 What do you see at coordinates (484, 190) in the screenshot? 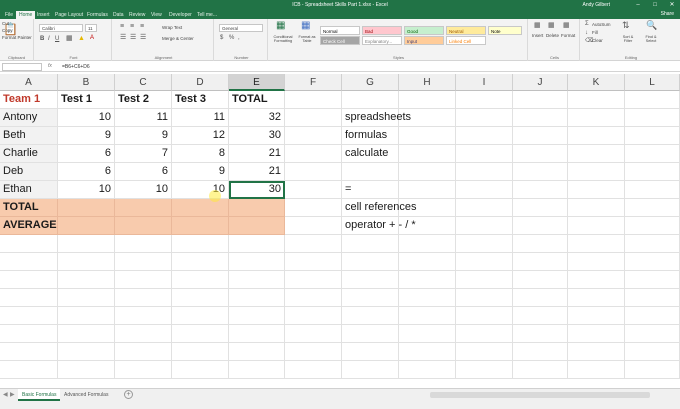
I see `cell-i6` at bounding box center [484, 190].